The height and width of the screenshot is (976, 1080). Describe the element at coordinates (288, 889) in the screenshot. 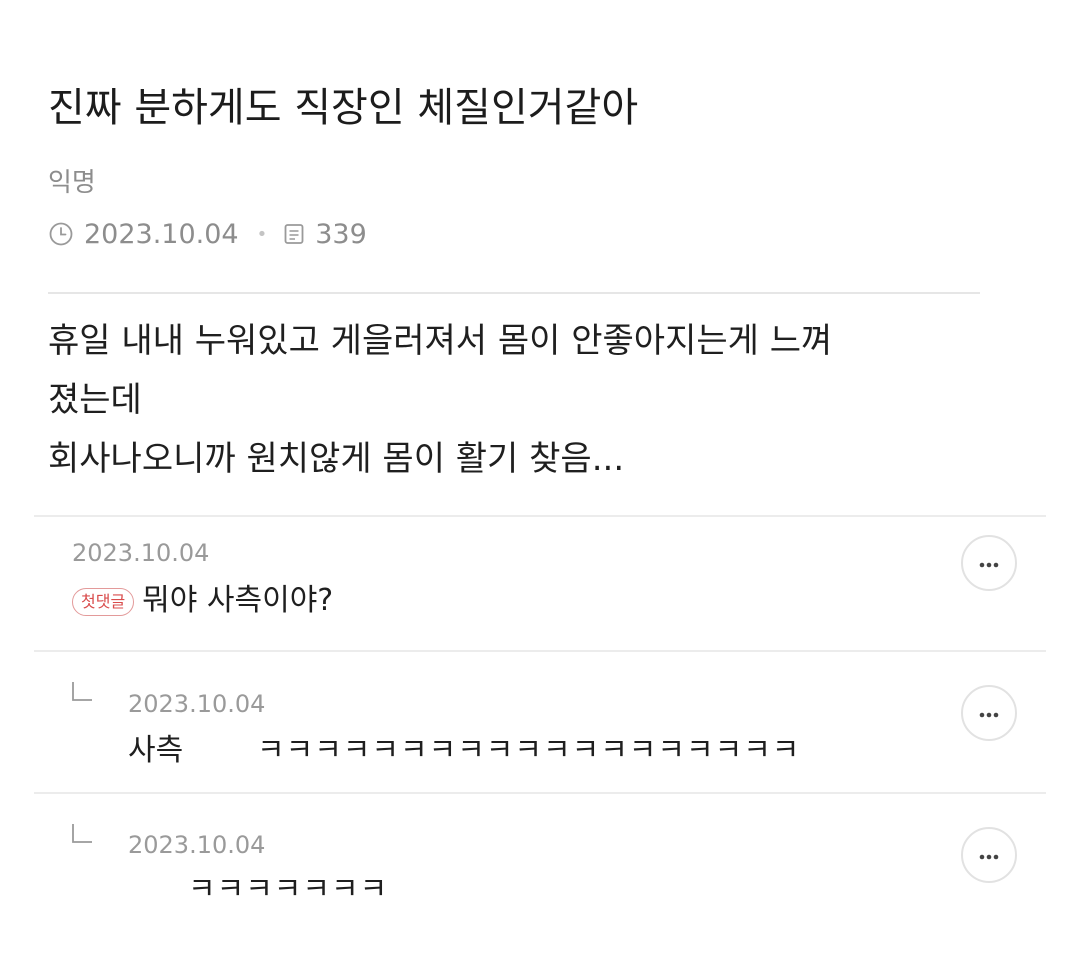

I see `reply-text: ㅋㅋㅋㅋㅋㅋㅋ` at that location.